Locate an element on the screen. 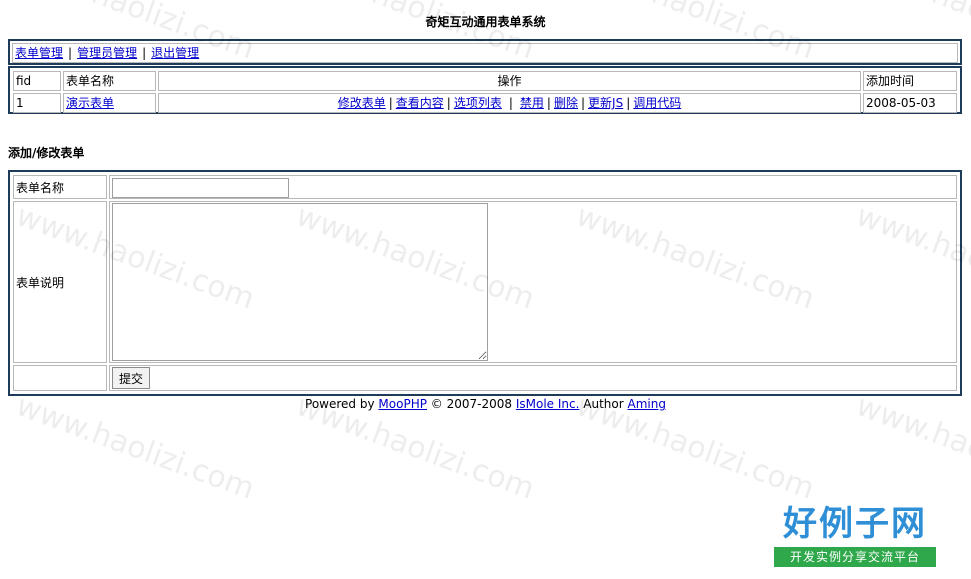  cell-date: 2008-05-03 is located at coordinates (910, 103).